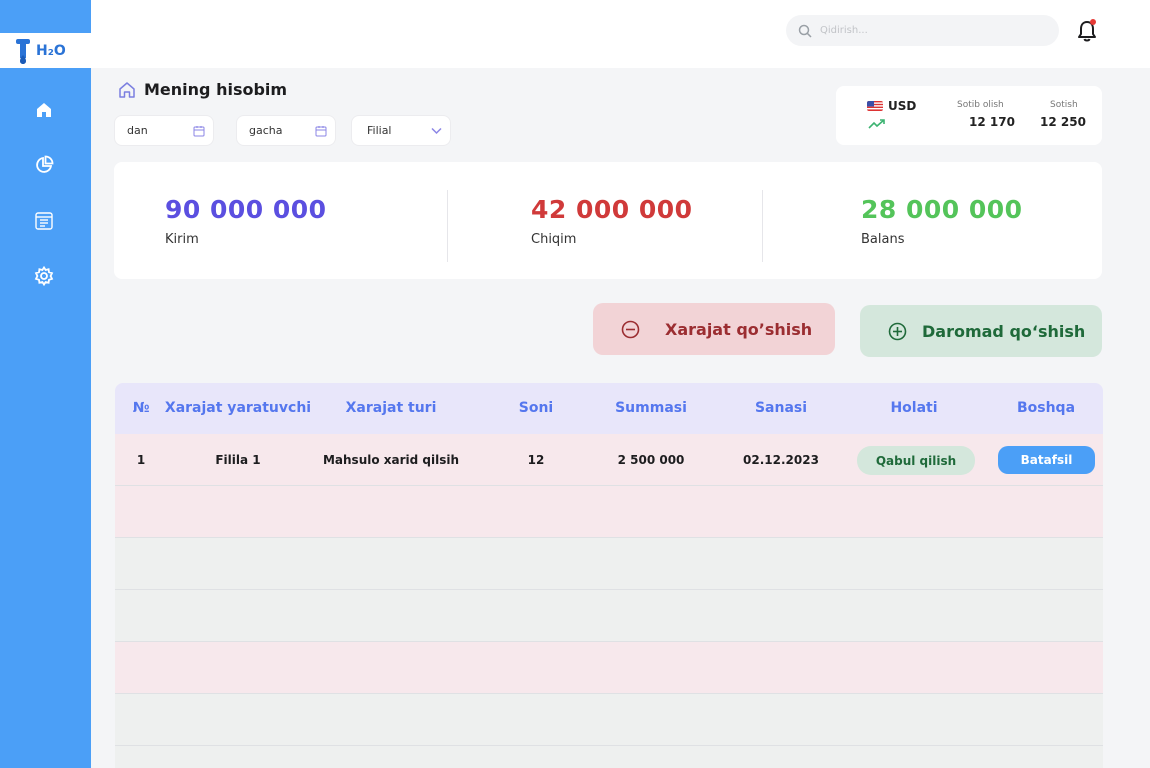 Image resolution: width=1150 pixels, height=768 pixels. I want to click on column-header: Sanasi, so click(781, 408).